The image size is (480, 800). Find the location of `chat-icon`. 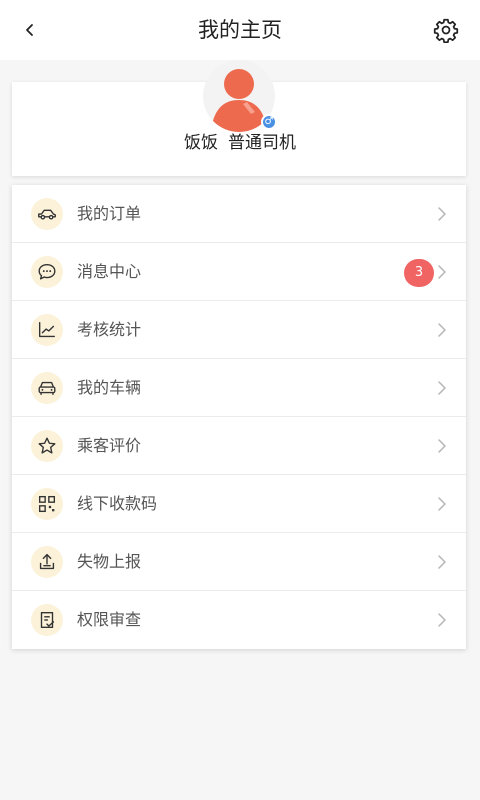

chat-icon is located at coordinates (47, 272).